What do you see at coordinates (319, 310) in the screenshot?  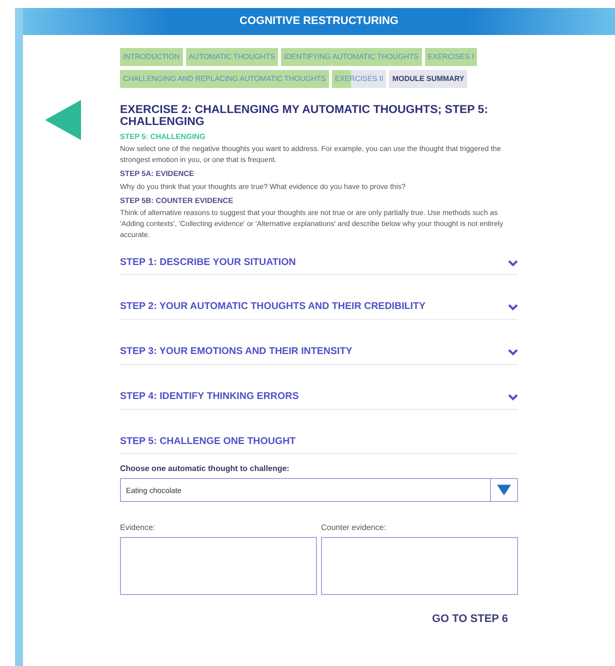 I see `accordion-header: STEP 2: YOUR AUTOMATIC THOUGHTS AND THEIR CREDIBILITY` at bounding box center [319, 310].